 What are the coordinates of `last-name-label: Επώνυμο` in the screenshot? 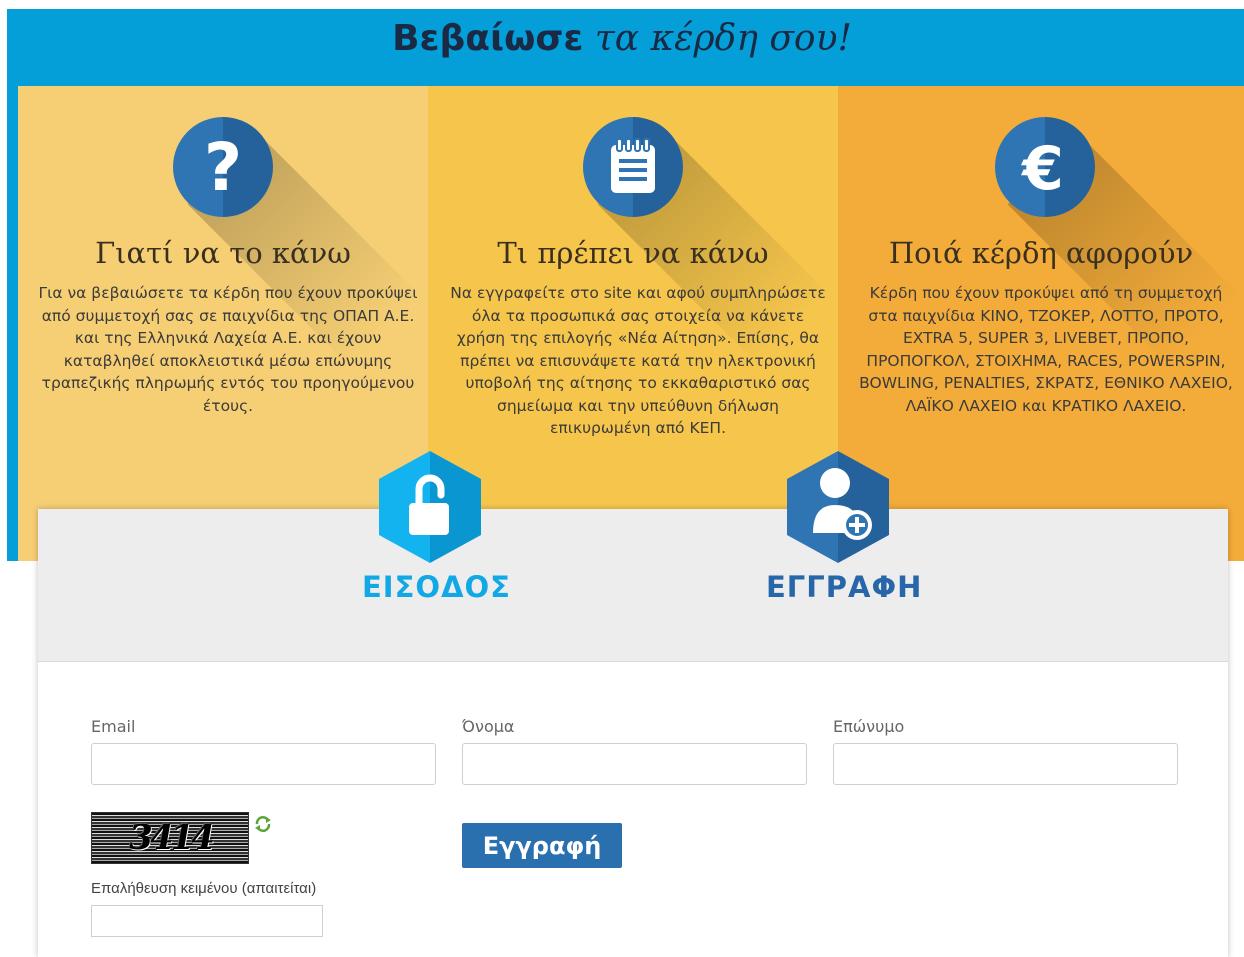 It's located at (869, 726).